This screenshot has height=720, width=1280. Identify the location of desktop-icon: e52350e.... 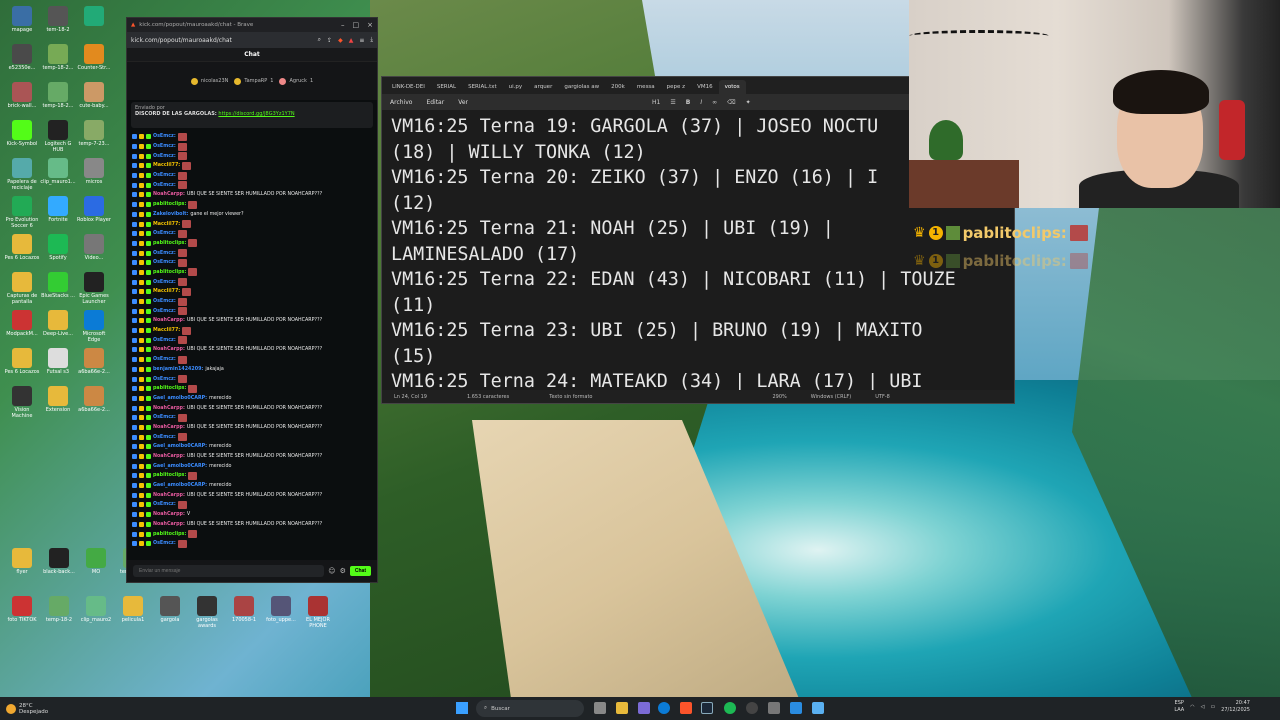
(22, 58).